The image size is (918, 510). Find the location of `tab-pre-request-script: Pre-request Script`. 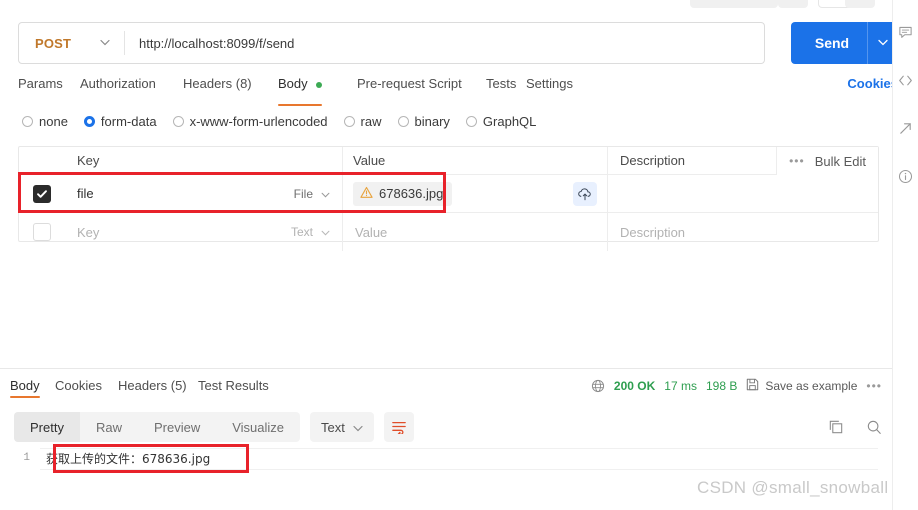

tab-pre-request-script: Pre-request Script is located at coordinates (409, 89).